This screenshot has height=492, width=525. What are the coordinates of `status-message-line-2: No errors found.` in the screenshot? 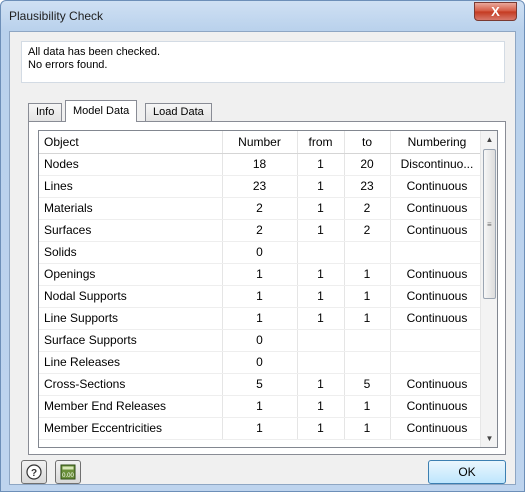 It's located at (68, 65).